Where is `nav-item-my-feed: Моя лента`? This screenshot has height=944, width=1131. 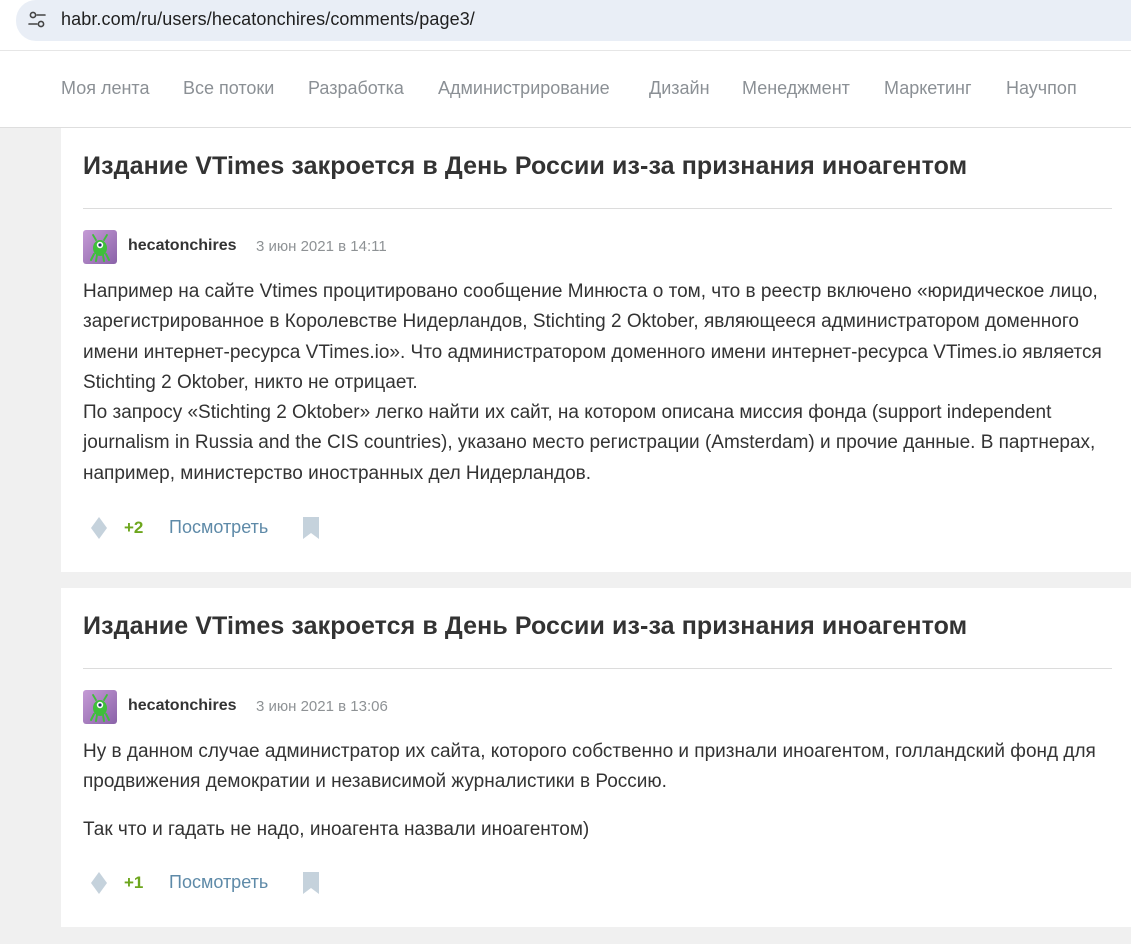
nav-item-my-feed: Моя лента is located at coordinates (105, 88).